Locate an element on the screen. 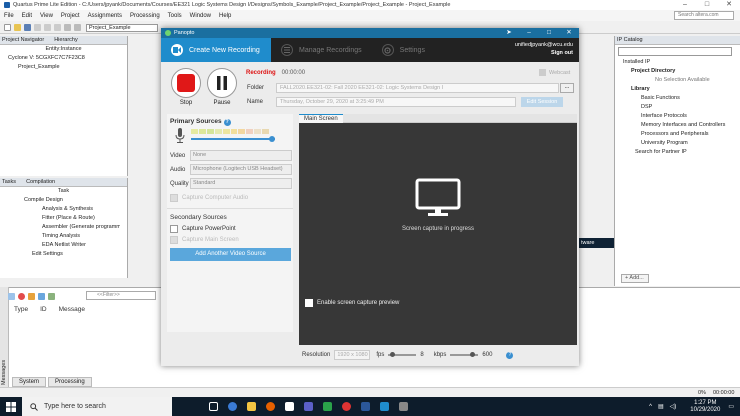 This screenshot has width=740, height=416. project-node: Project_Example is located at coordinates (63, 67).